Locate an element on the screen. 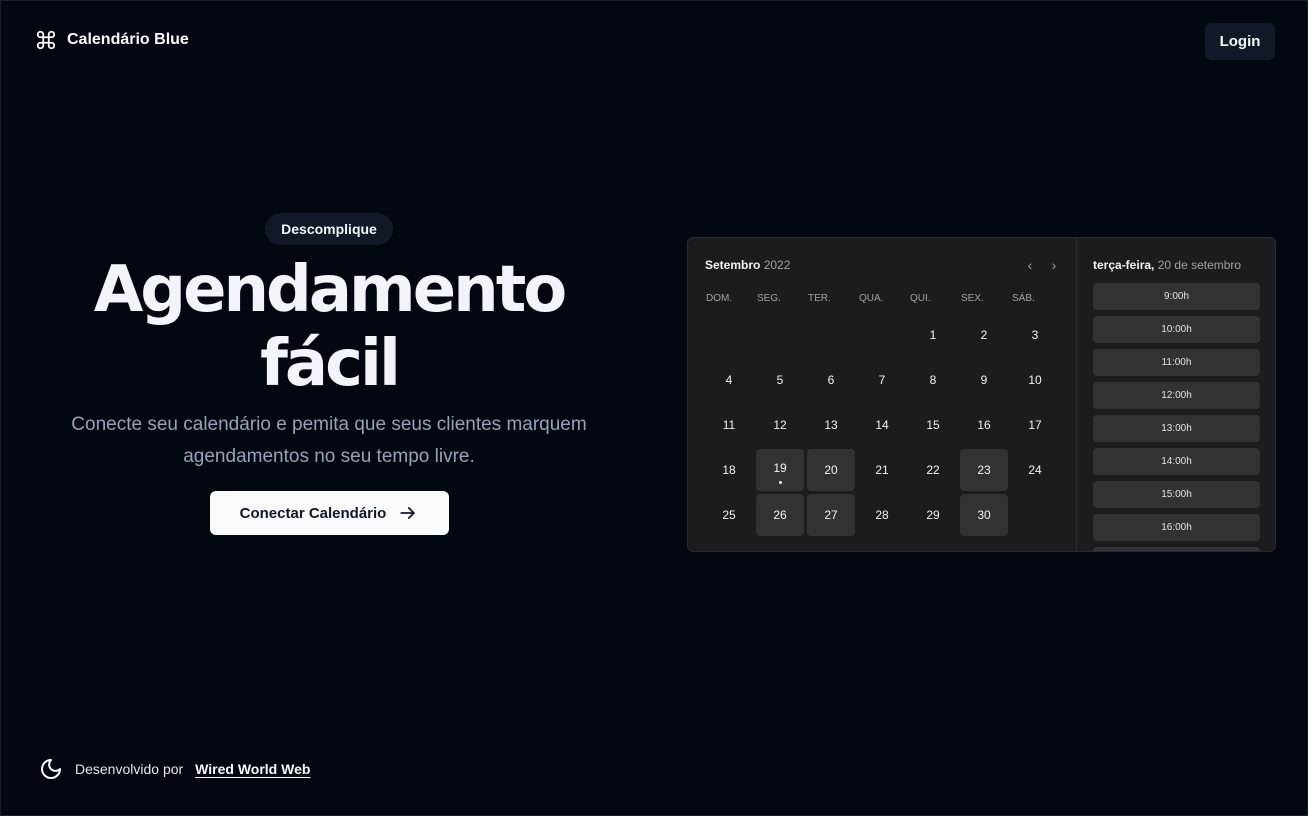 The height and width of the screenshot is (816, 1308). calendar-day: 3 is located at coordinates (1035, 335).